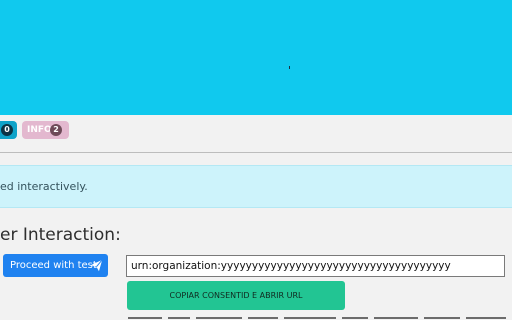  Describe the element at coordinates (320, 317) in the screenshot. I see `truncated-text-line` at that location.